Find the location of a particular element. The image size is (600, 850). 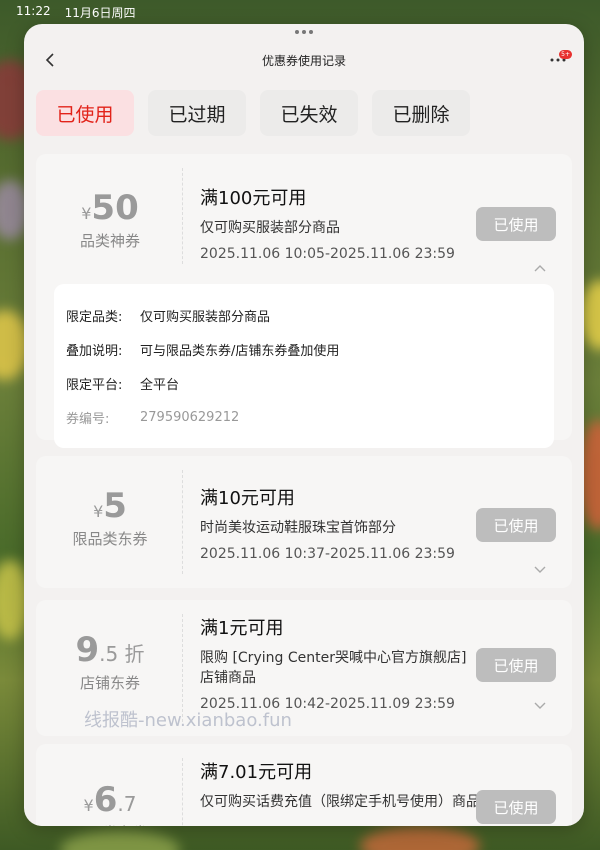

tab-expired: 已过期 is located at coordinates (197, 113).